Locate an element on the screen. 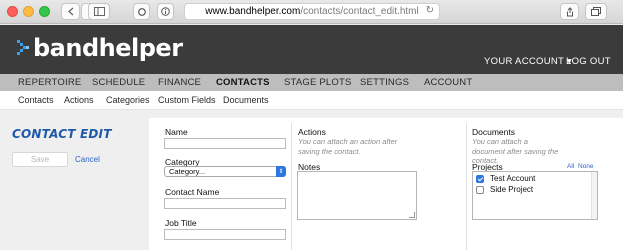 This screenshot has height=250, width=623. url-path: /contacts/contact_edit.html is located at coordinates (359, 11).